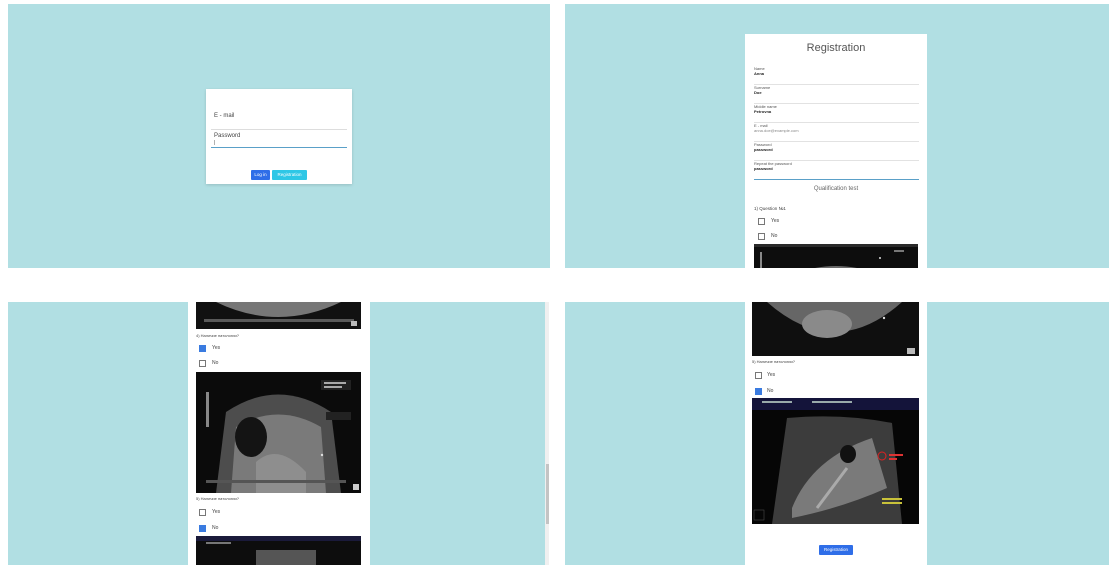 The image size is (1109, 565). Describe the element at coordinates (215, 143) in the screenshot. I see `password-cursor: |` at that location.